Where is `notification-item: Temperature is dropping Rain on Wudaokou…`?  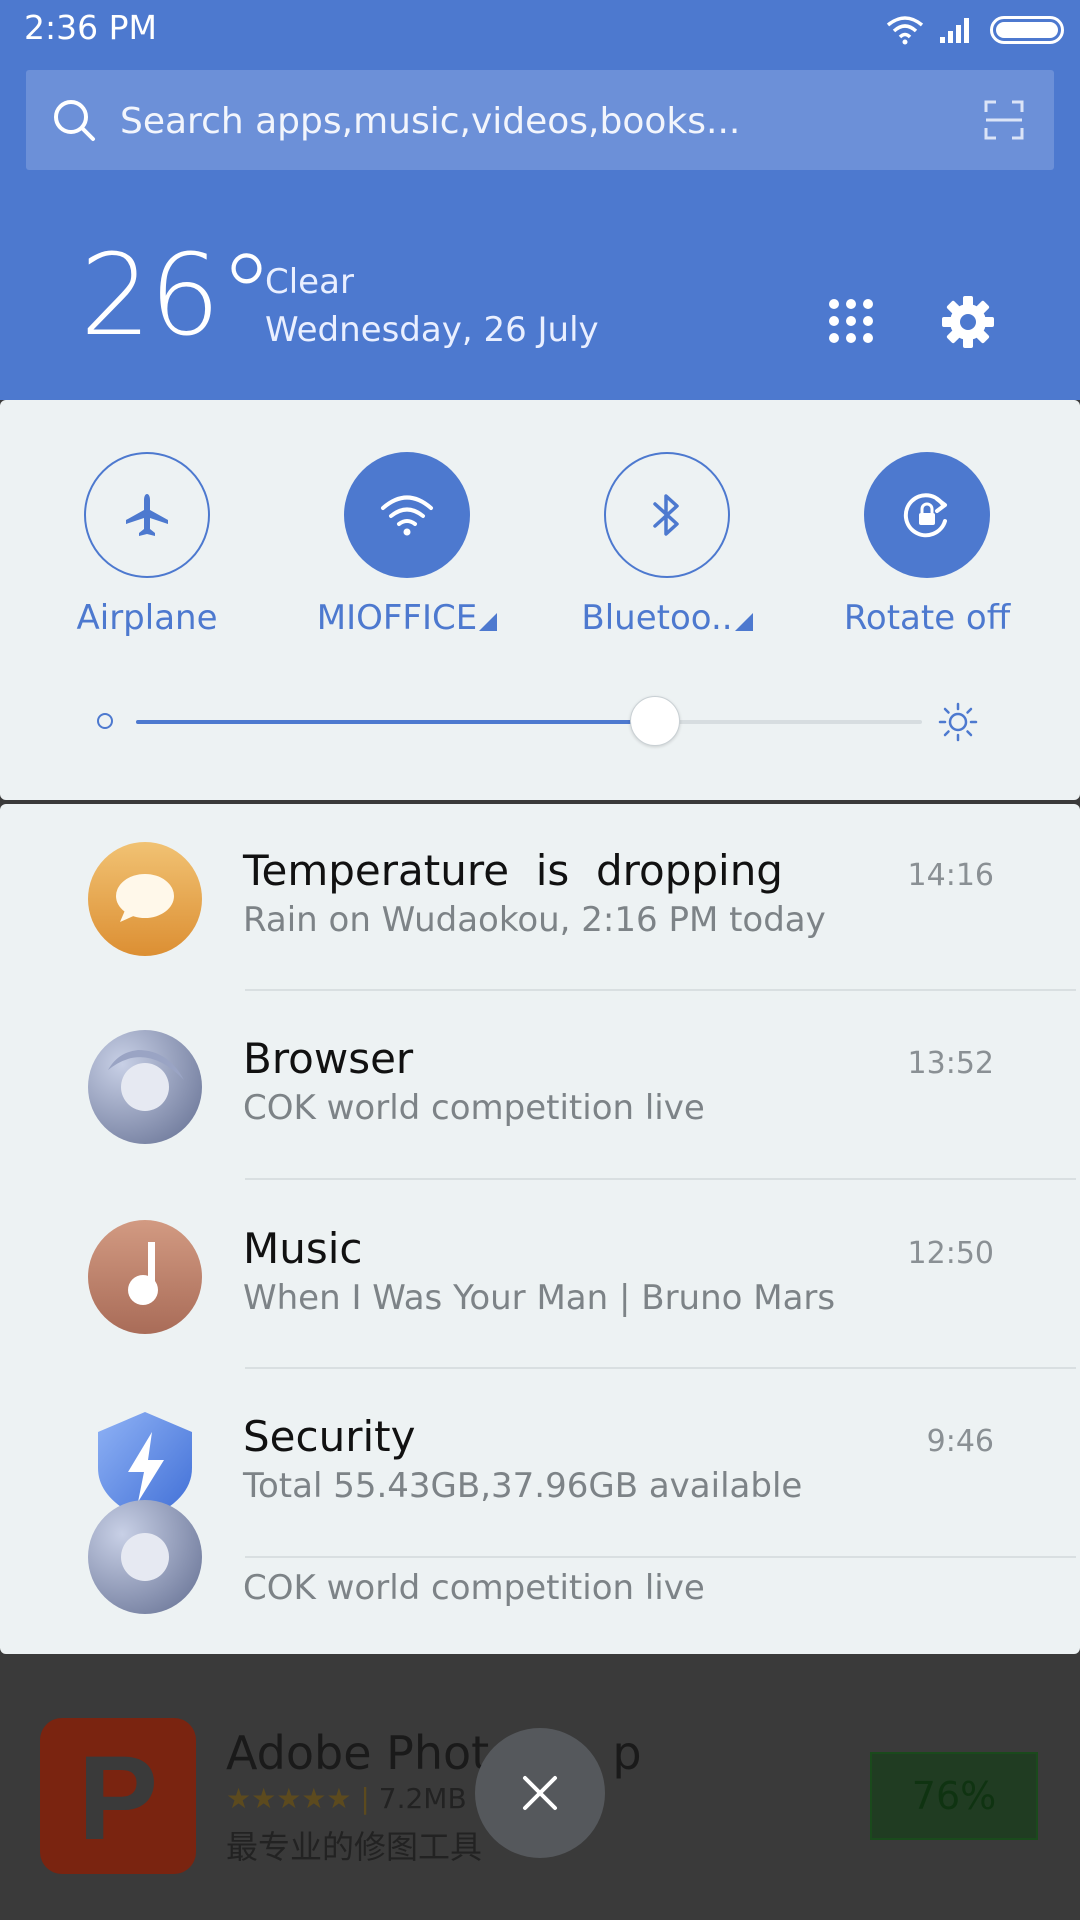
notification-item: Temperature is dropping Rain on Wudaokou… is located at coordinates (540, 899).